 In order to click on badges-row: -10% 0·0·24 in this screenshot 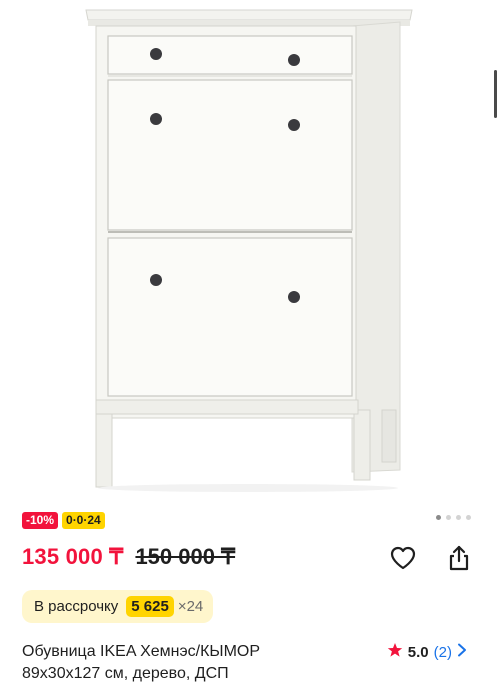, I will do `click(63, 520)`.